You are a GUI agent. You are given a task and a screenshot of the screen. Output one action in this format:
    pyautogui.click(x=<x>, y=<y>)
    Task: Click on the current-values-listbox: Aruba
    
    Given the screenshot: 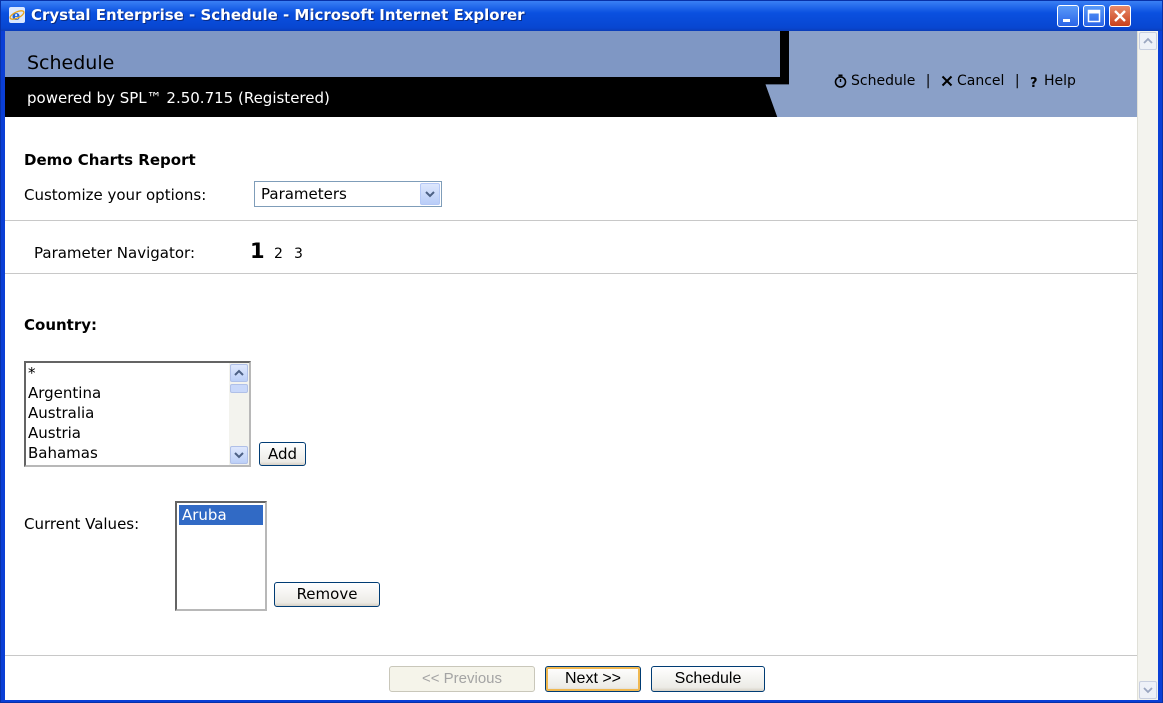 What is the action you would take?
    pyautogui.click(x=221, y=556)
    